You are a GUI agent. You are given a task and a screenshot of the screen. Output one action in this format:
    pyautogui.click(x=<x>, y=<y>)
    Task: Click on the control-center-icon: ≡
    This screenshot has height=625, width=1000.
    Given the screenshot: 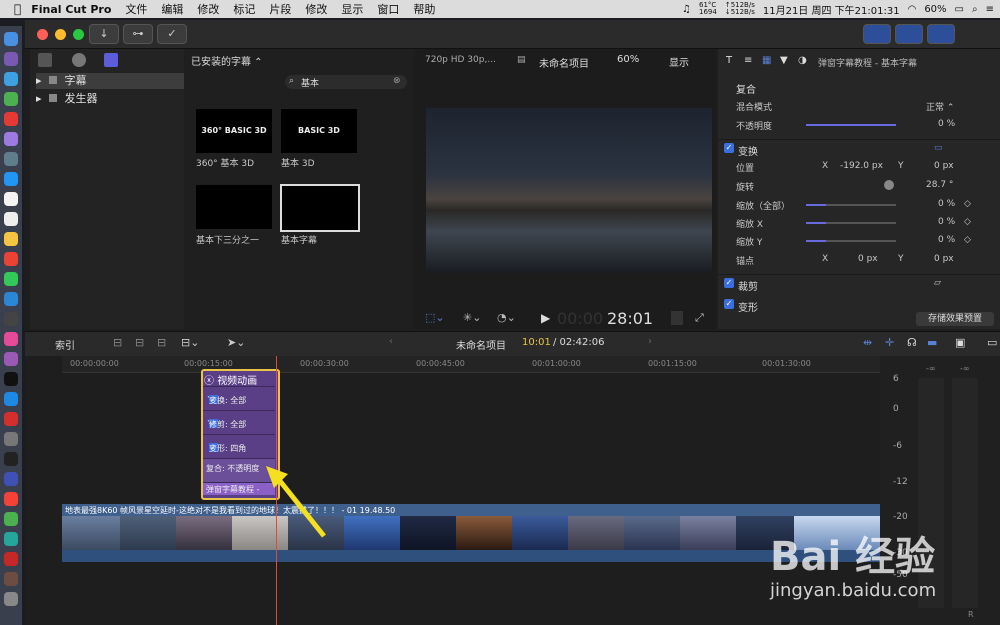 What is the action you would take?
    pyautogui.click(x=990, y=9)
    